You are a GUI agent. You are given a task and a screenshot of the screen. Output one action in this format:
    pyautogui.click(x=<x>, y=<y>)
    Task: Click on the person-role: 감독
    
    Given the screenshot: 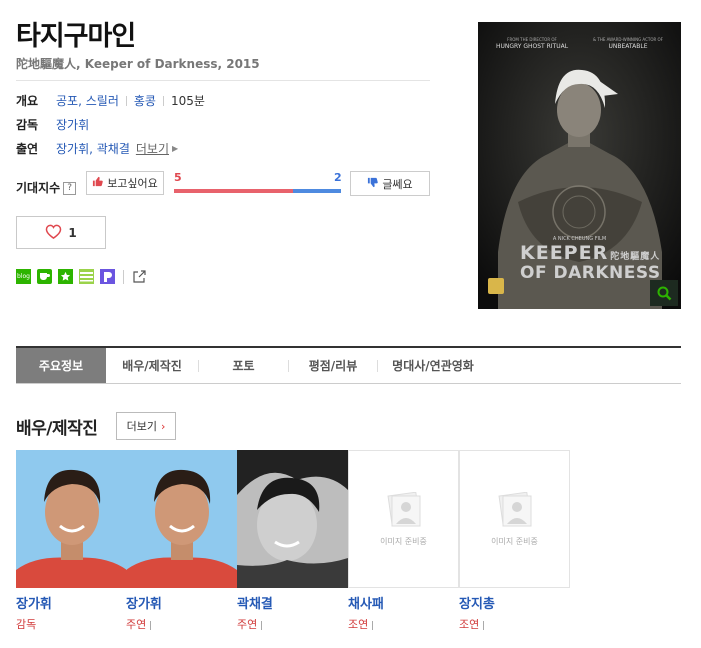 What is the action you would take?
    pyautogui.click(x=26, y=624)
    